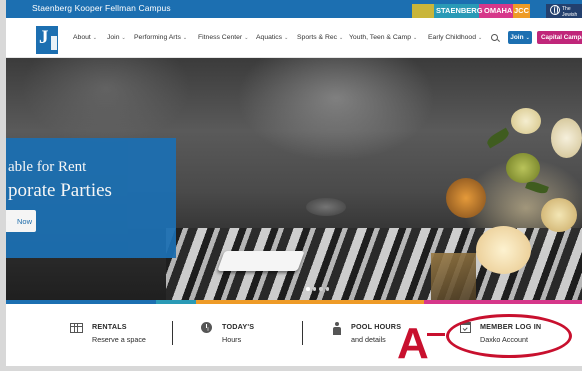  I want to click on capital-campaign-button: Capital Campaign, so click(559, 37).